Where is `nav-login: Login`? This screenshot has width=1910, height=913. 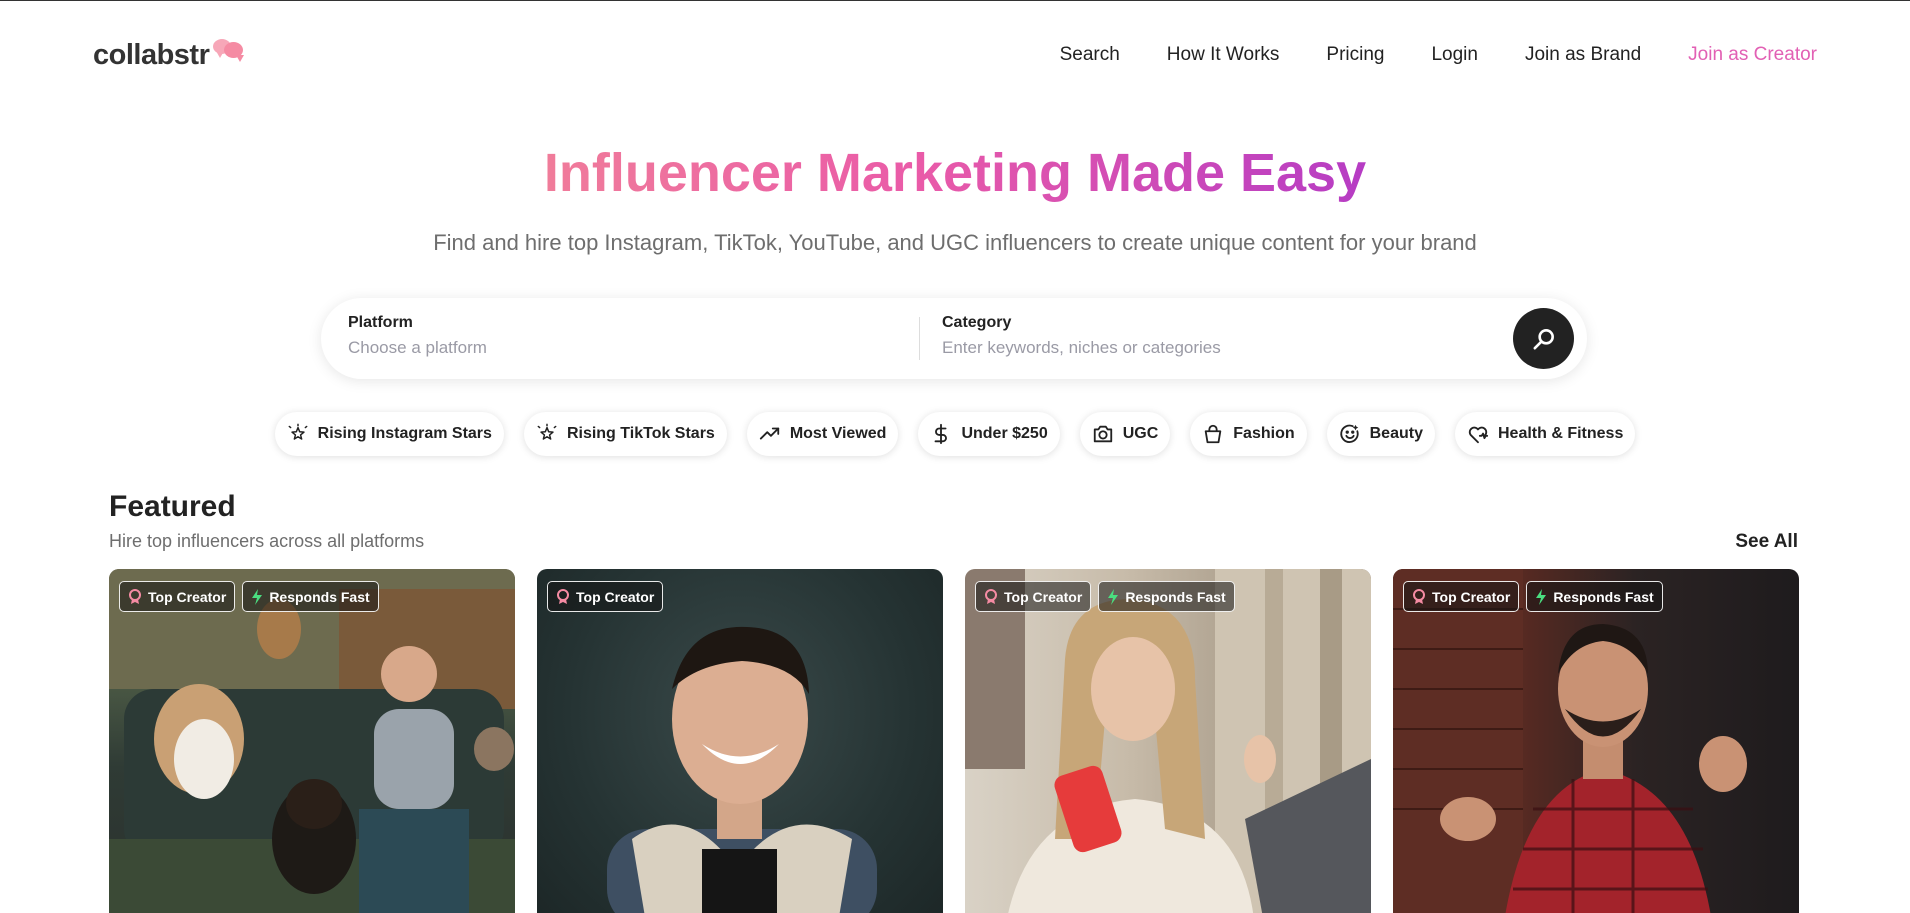
nav-login: Login is located at coordinates (1454, 55).